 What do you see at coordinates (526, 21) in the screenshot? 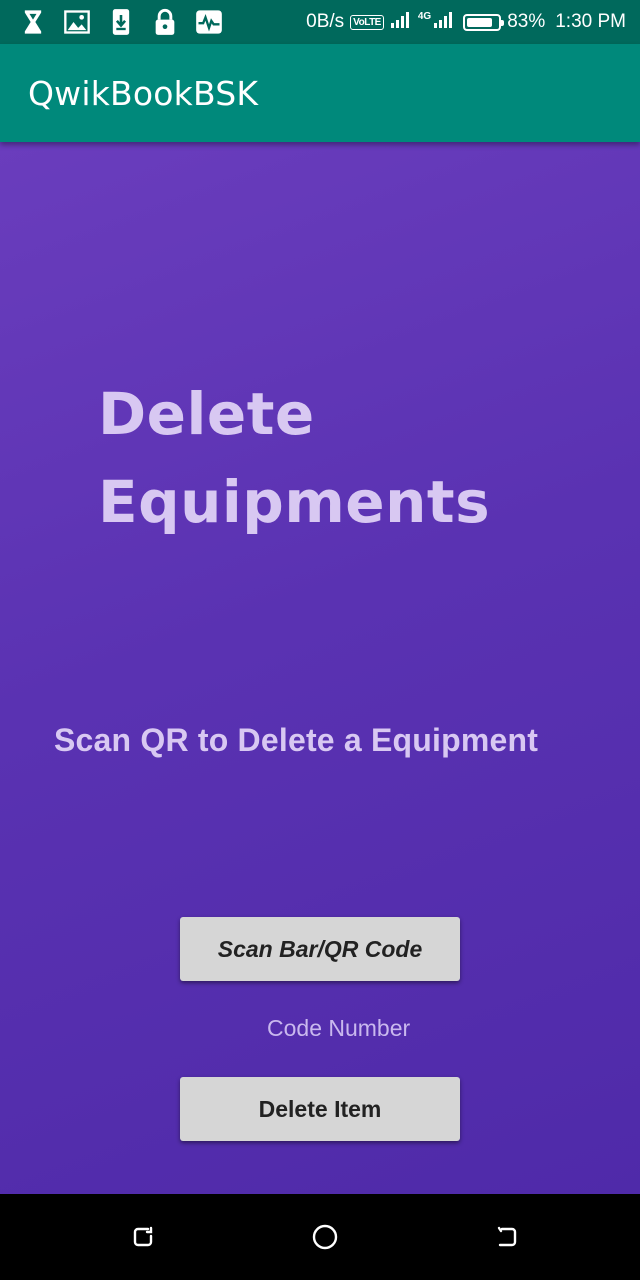
I see `battery-percent: 83%` at bounding box center [526, 21].